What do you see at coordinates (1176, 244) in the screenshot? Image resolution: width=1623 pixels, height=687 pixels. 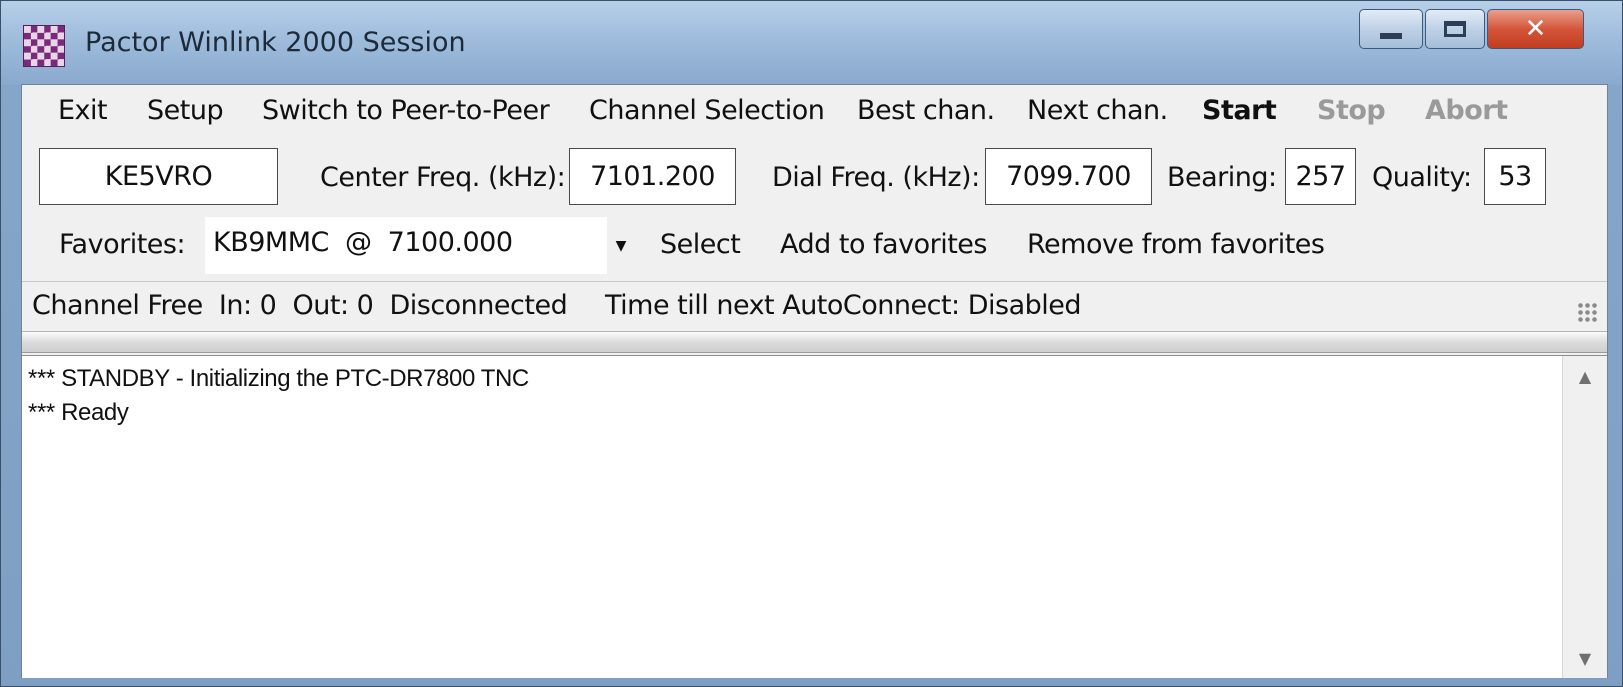 I see `remove-from-favorites-button: Remove from favorites` at bounding box center [1176, 244].